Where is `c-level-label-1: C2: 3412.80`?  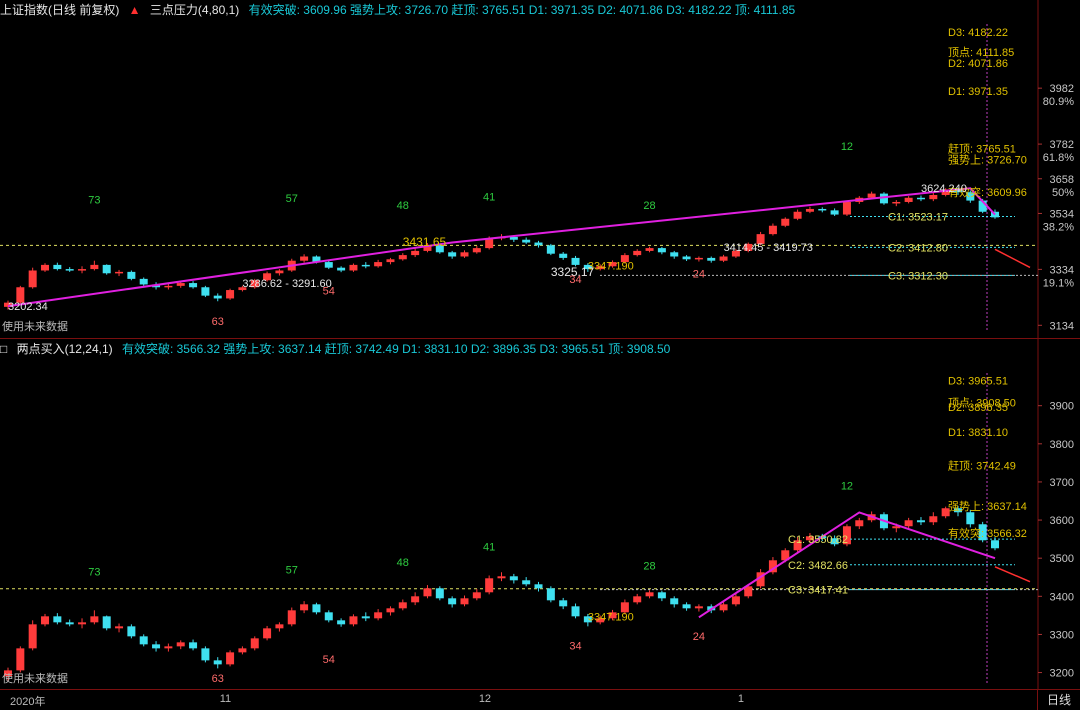 c-level-label-1: C2: 3412.80 is located at coordinates (918, 248).